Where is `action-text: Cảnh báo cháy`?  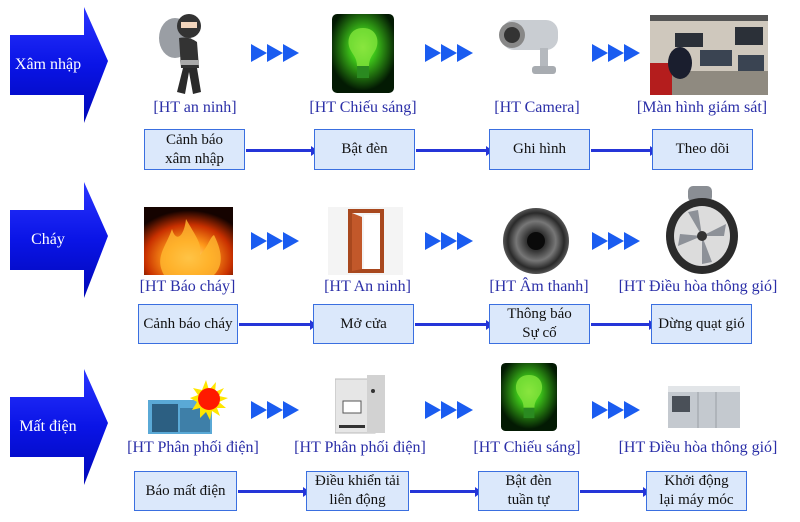 action-text: Cảnh báo cháy is located at coordinates (188, 323).